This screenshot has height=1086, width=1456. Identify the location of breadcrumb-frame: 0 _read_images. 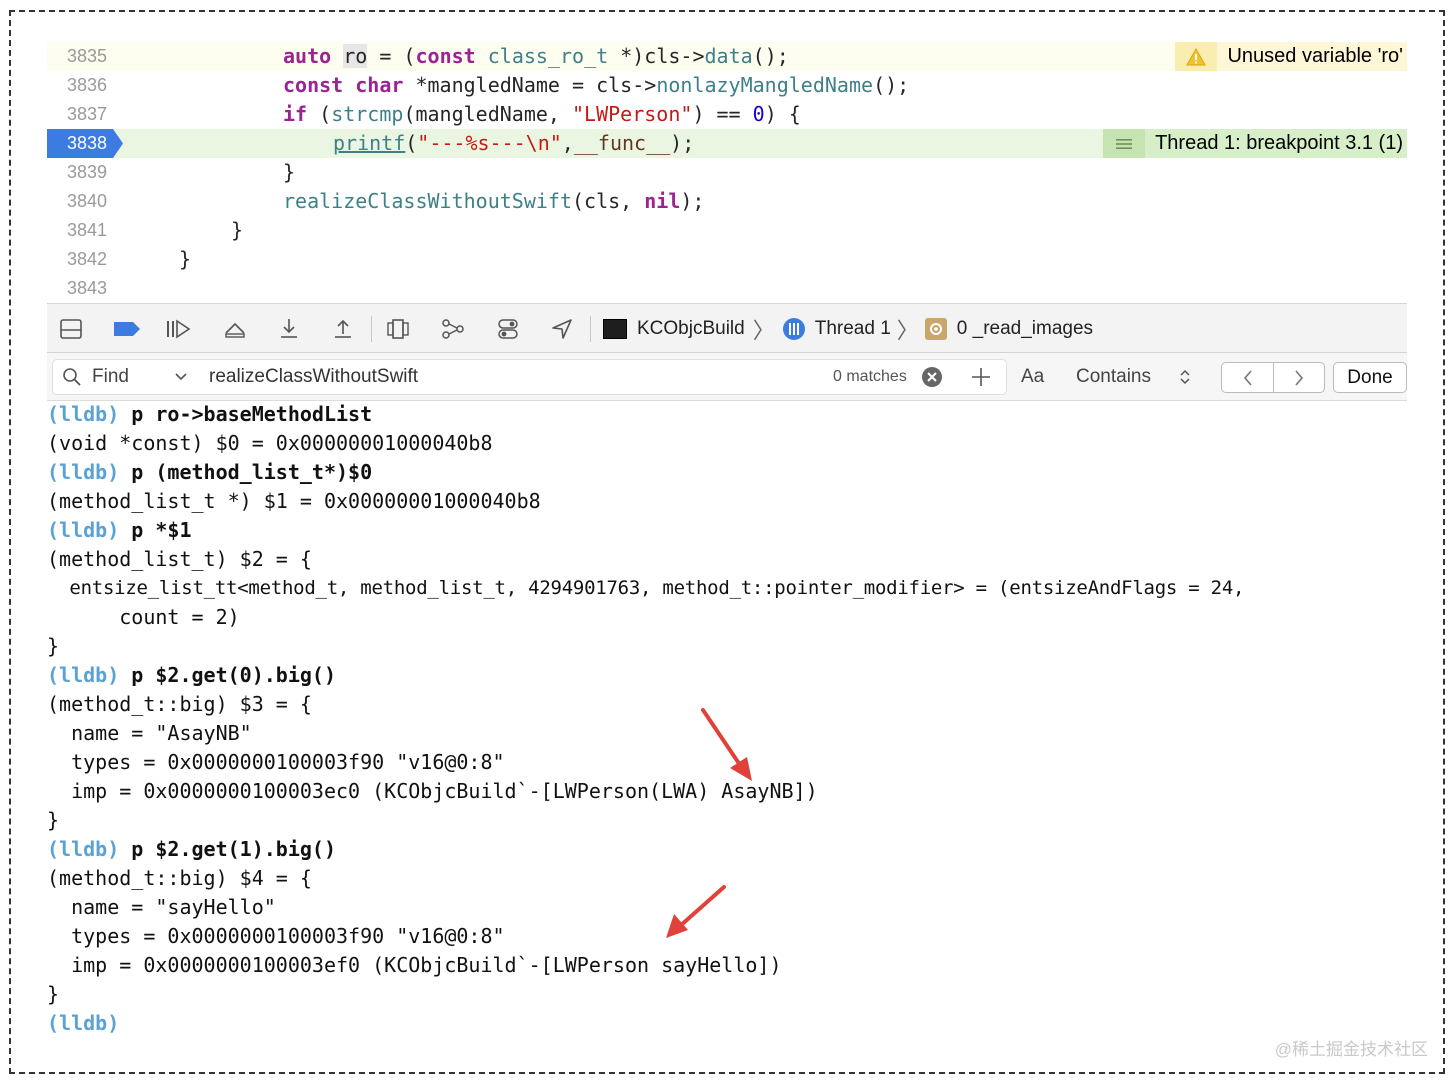
(1025, 329).